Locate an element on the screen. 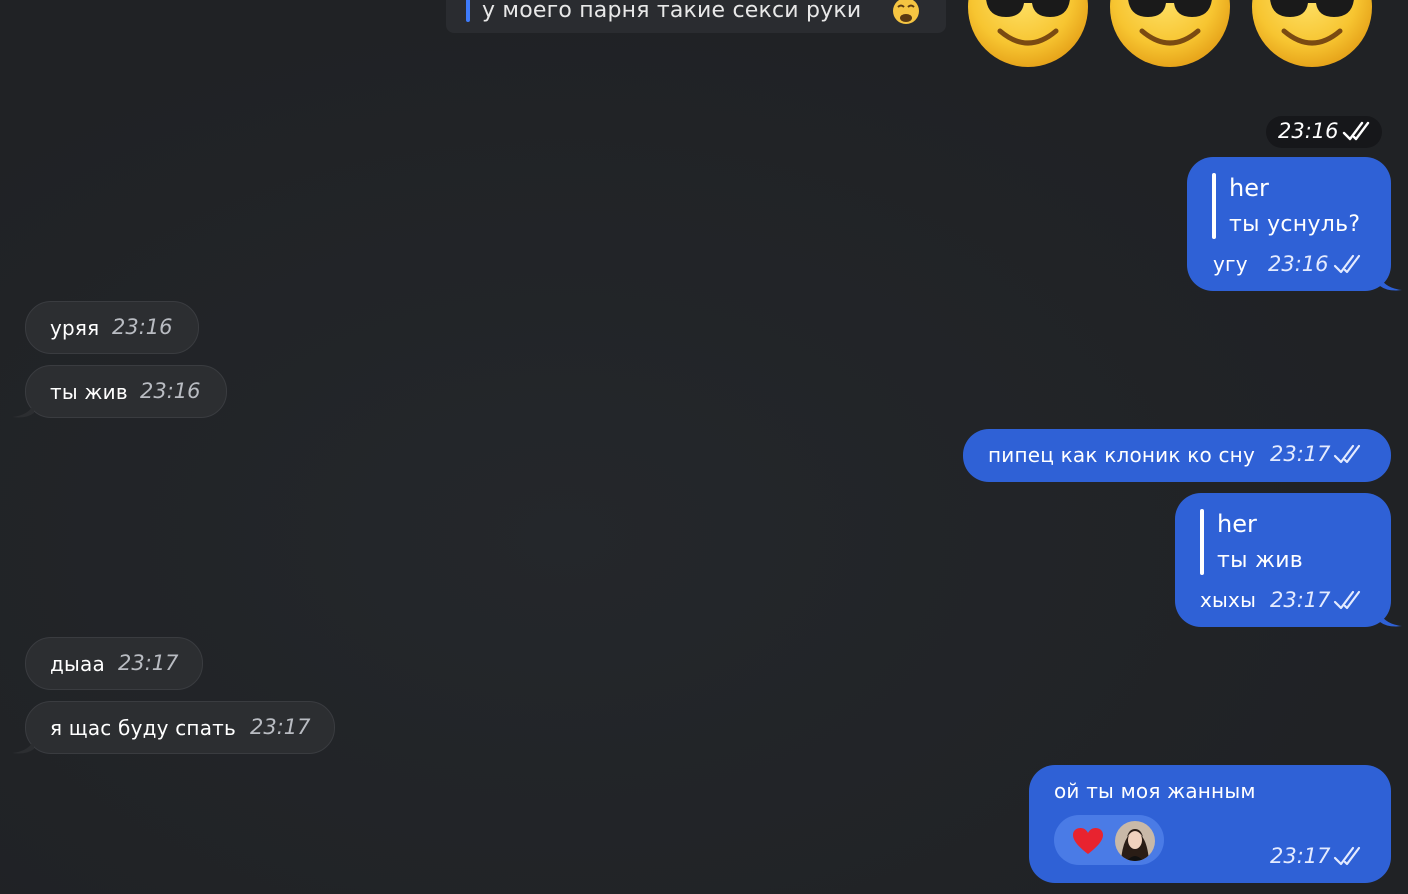 The image size is (1408, 894). weary-face-icon is located at coordinates (906, 12).